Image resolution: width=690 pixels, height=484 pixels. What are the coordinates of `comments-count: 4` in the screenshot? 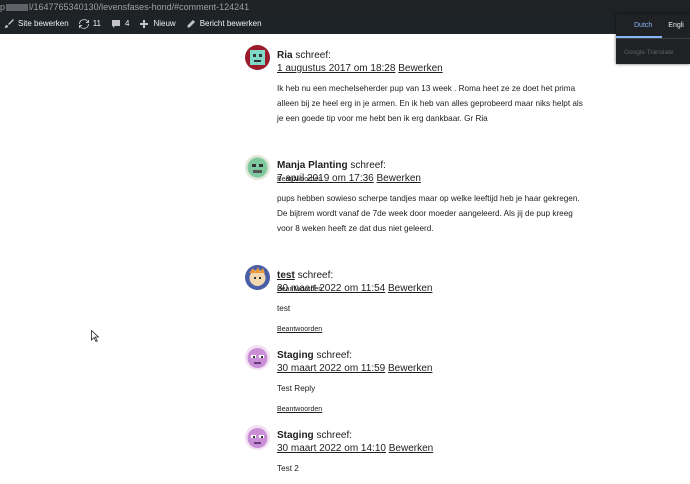 It's located at (127, 23).